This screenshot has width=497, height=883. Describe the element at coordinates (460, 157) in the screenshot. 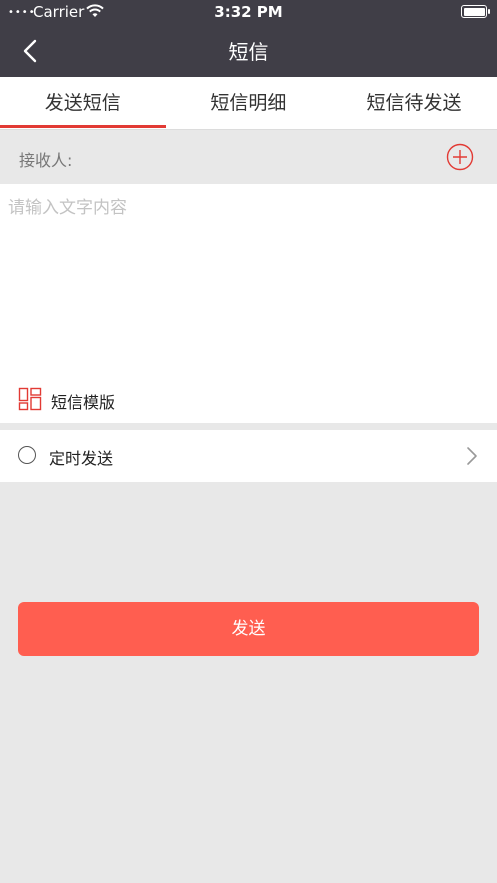

I see `add-recipient-button` at that location.